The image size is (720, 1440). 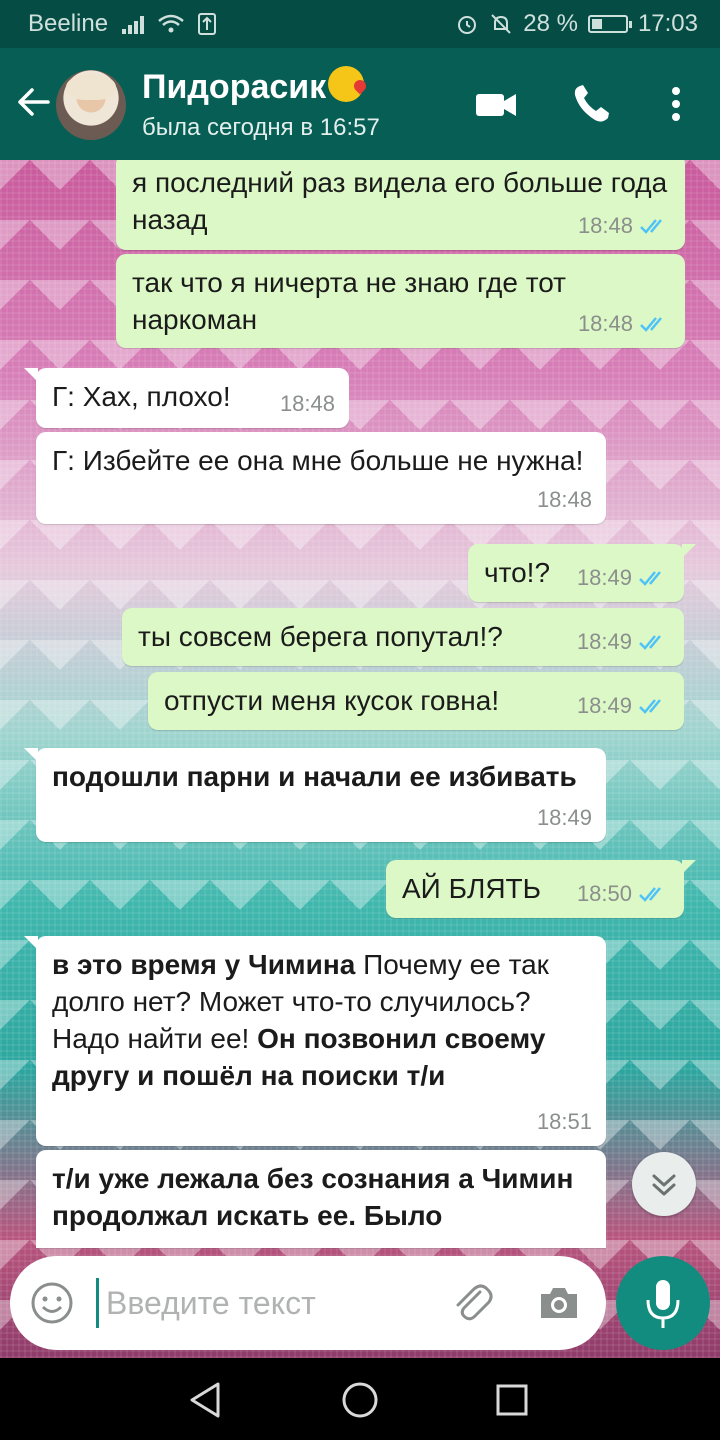 I want to click on back-arrow-icon, so click(x=34, y=102).